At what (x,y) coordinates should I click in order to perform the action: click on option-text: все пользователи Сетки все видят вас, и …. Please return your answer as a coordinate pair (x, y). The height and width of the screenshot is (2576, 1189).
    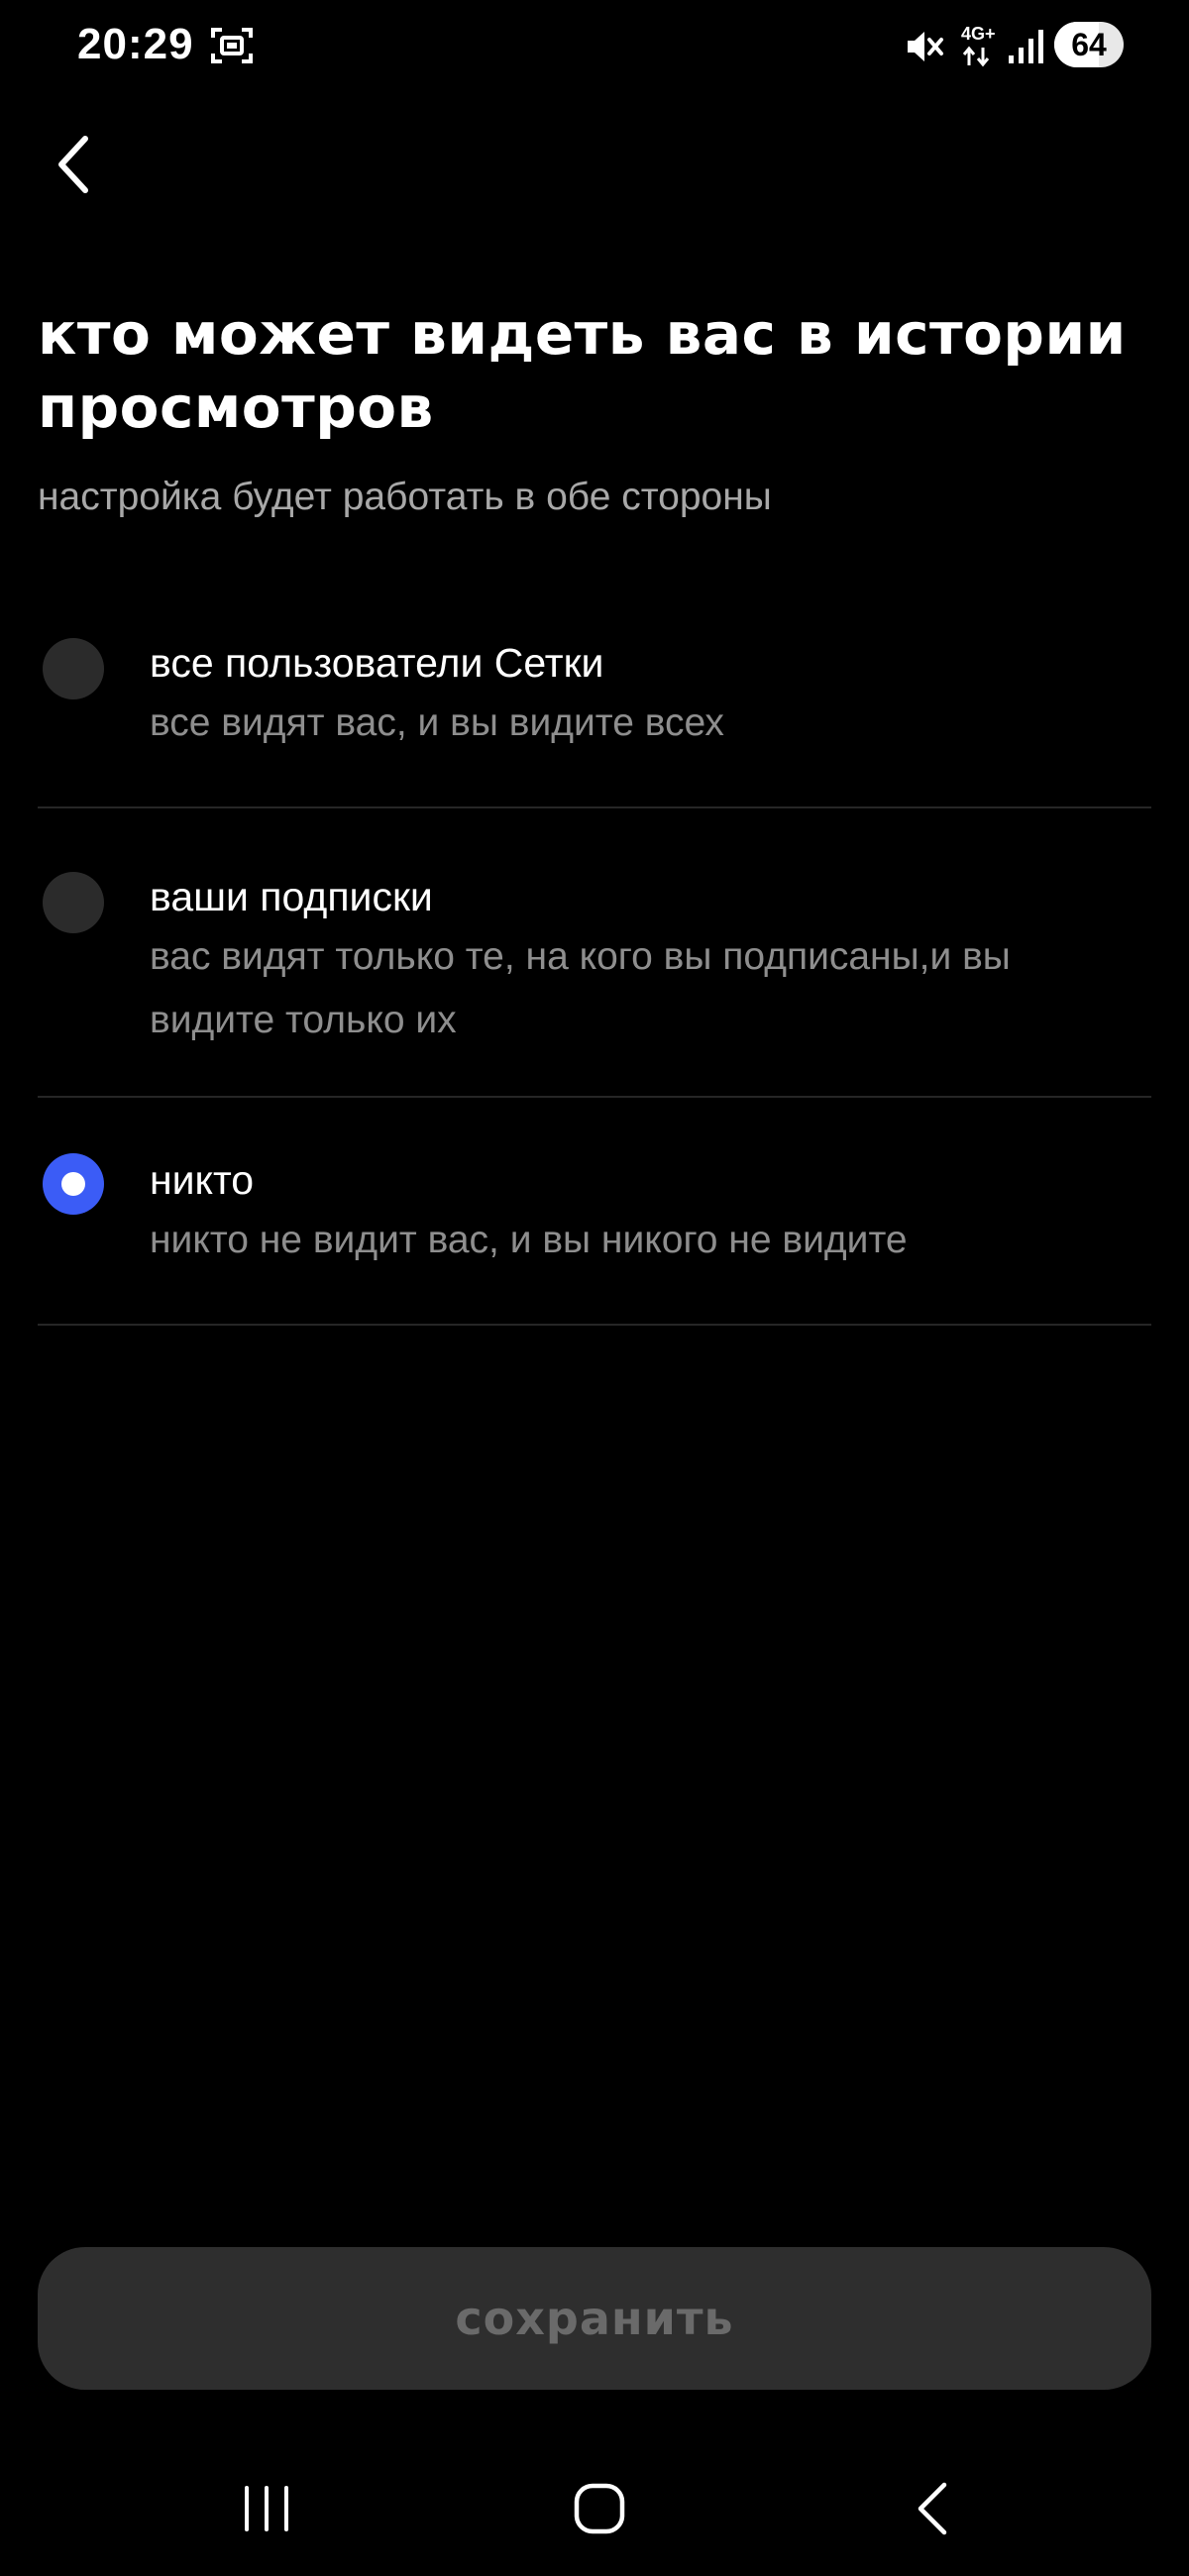
    Looking at the image, I should click on (645, 694).